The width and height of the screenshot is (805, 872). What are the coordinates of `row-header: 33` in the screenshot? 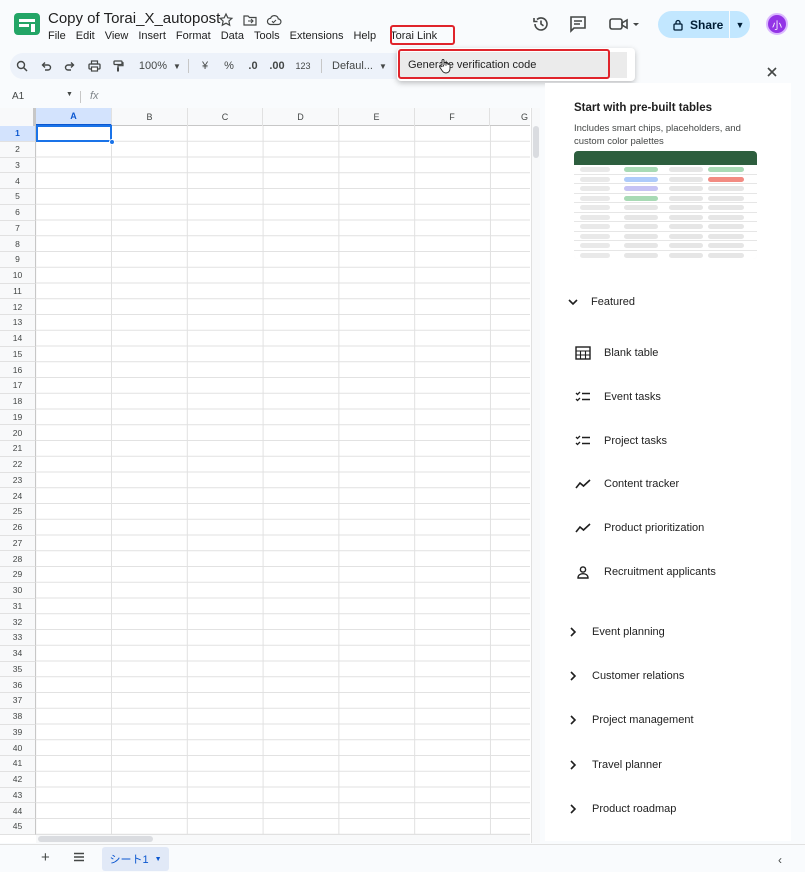 It's located at (18, 638).